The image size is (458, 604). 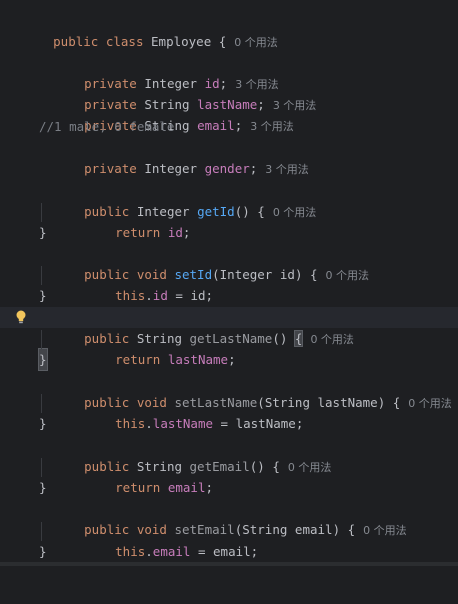 I want to click on code-line: this.id = id;, so click(x=229, y=283).